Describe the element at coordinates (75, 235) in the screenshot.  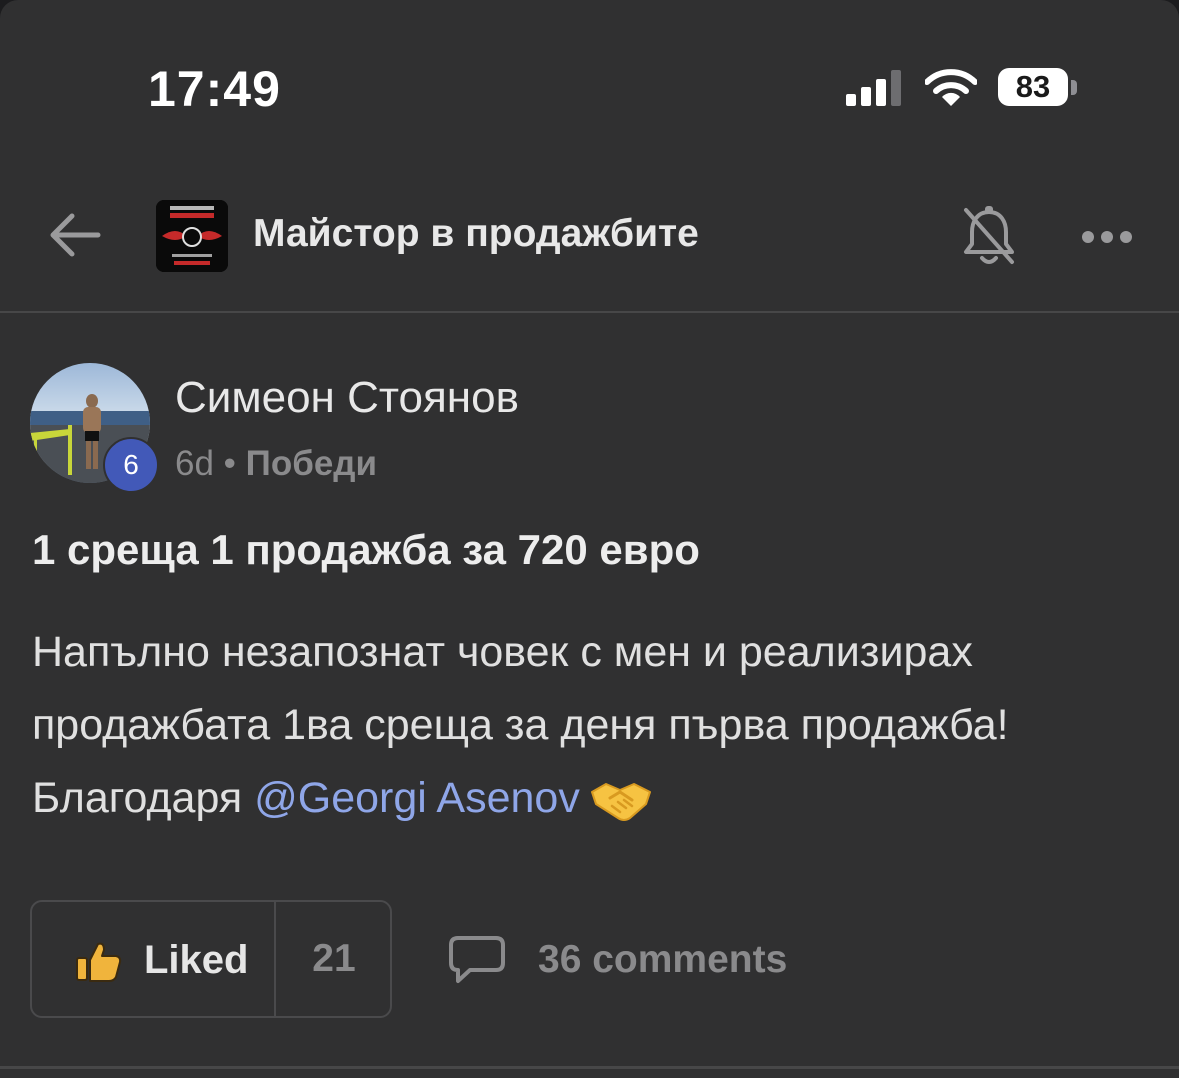
I see `arrow-left-icon` at that location.